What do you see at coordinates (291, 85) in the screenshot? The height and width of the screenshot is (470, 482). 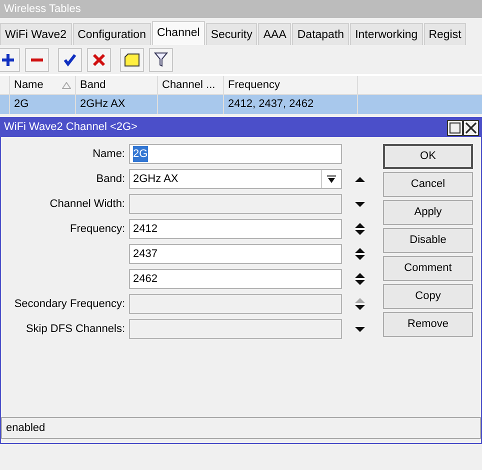 I see `column-header: Frequency` at bounding box center [291, 85].